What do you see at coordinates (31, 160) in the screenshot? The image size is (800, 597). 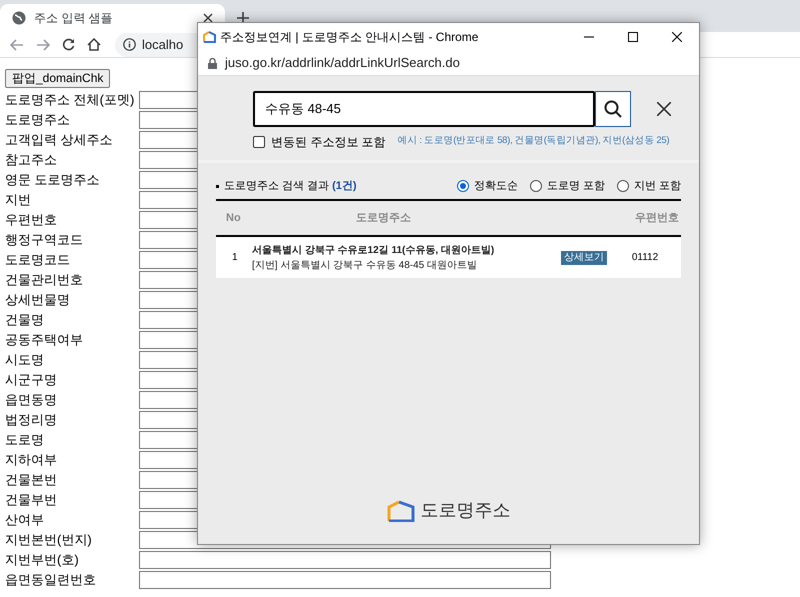 I see `field-label: 참고주소` at bounding box center [31, 160].